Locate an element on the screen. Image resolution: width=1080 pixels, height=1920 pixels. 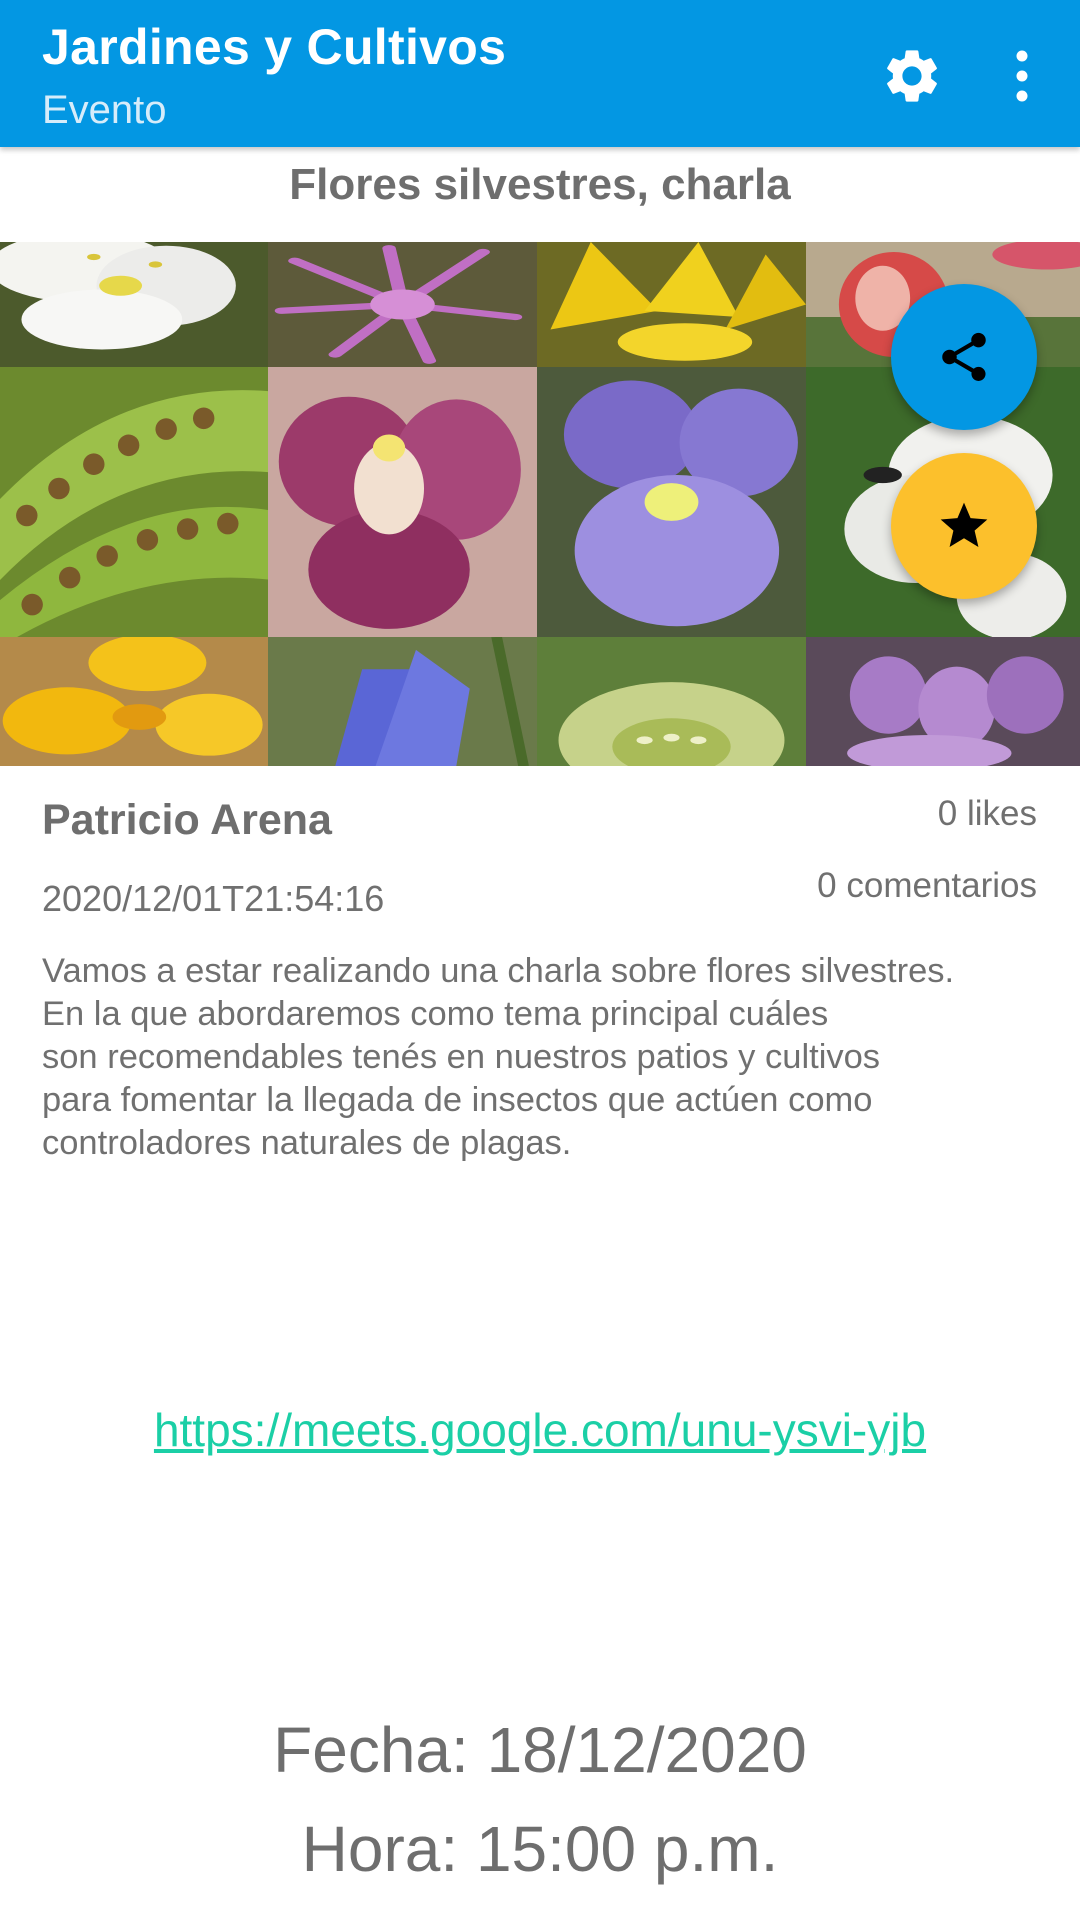
event-time: Hora: 15:00 p.m. is located at coordinates (540, 1849).